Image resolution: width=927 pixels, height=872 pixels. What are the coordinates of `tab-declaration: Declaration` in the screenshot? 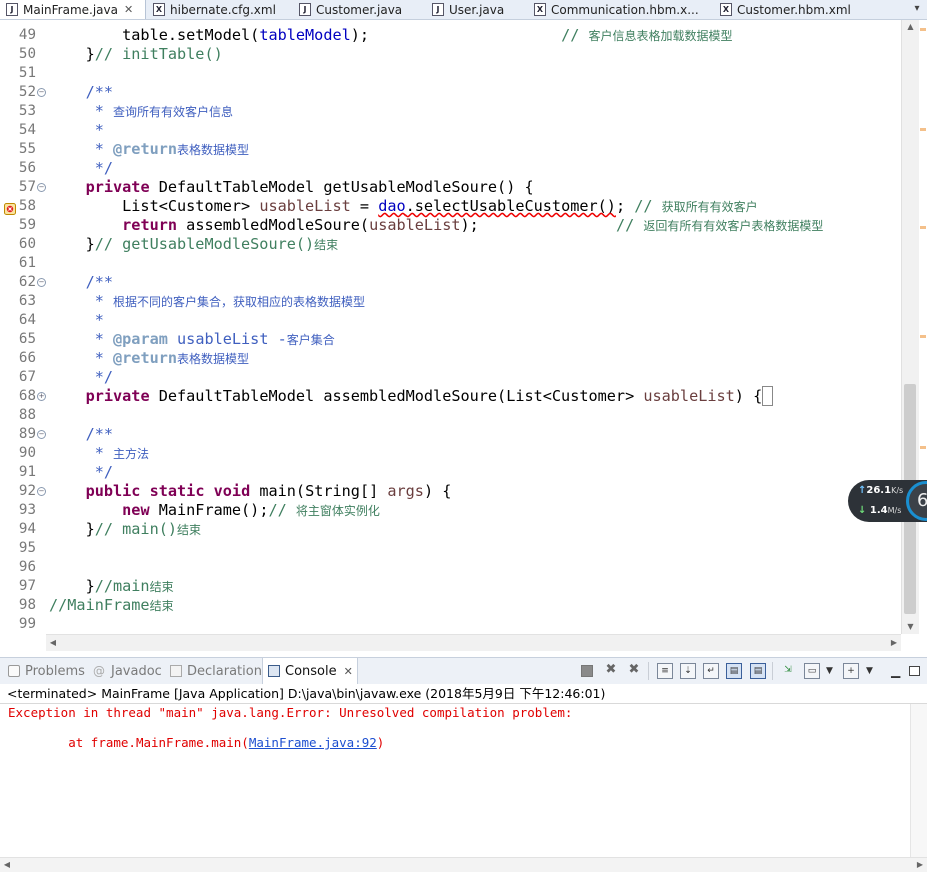 It's located at (216, 671).